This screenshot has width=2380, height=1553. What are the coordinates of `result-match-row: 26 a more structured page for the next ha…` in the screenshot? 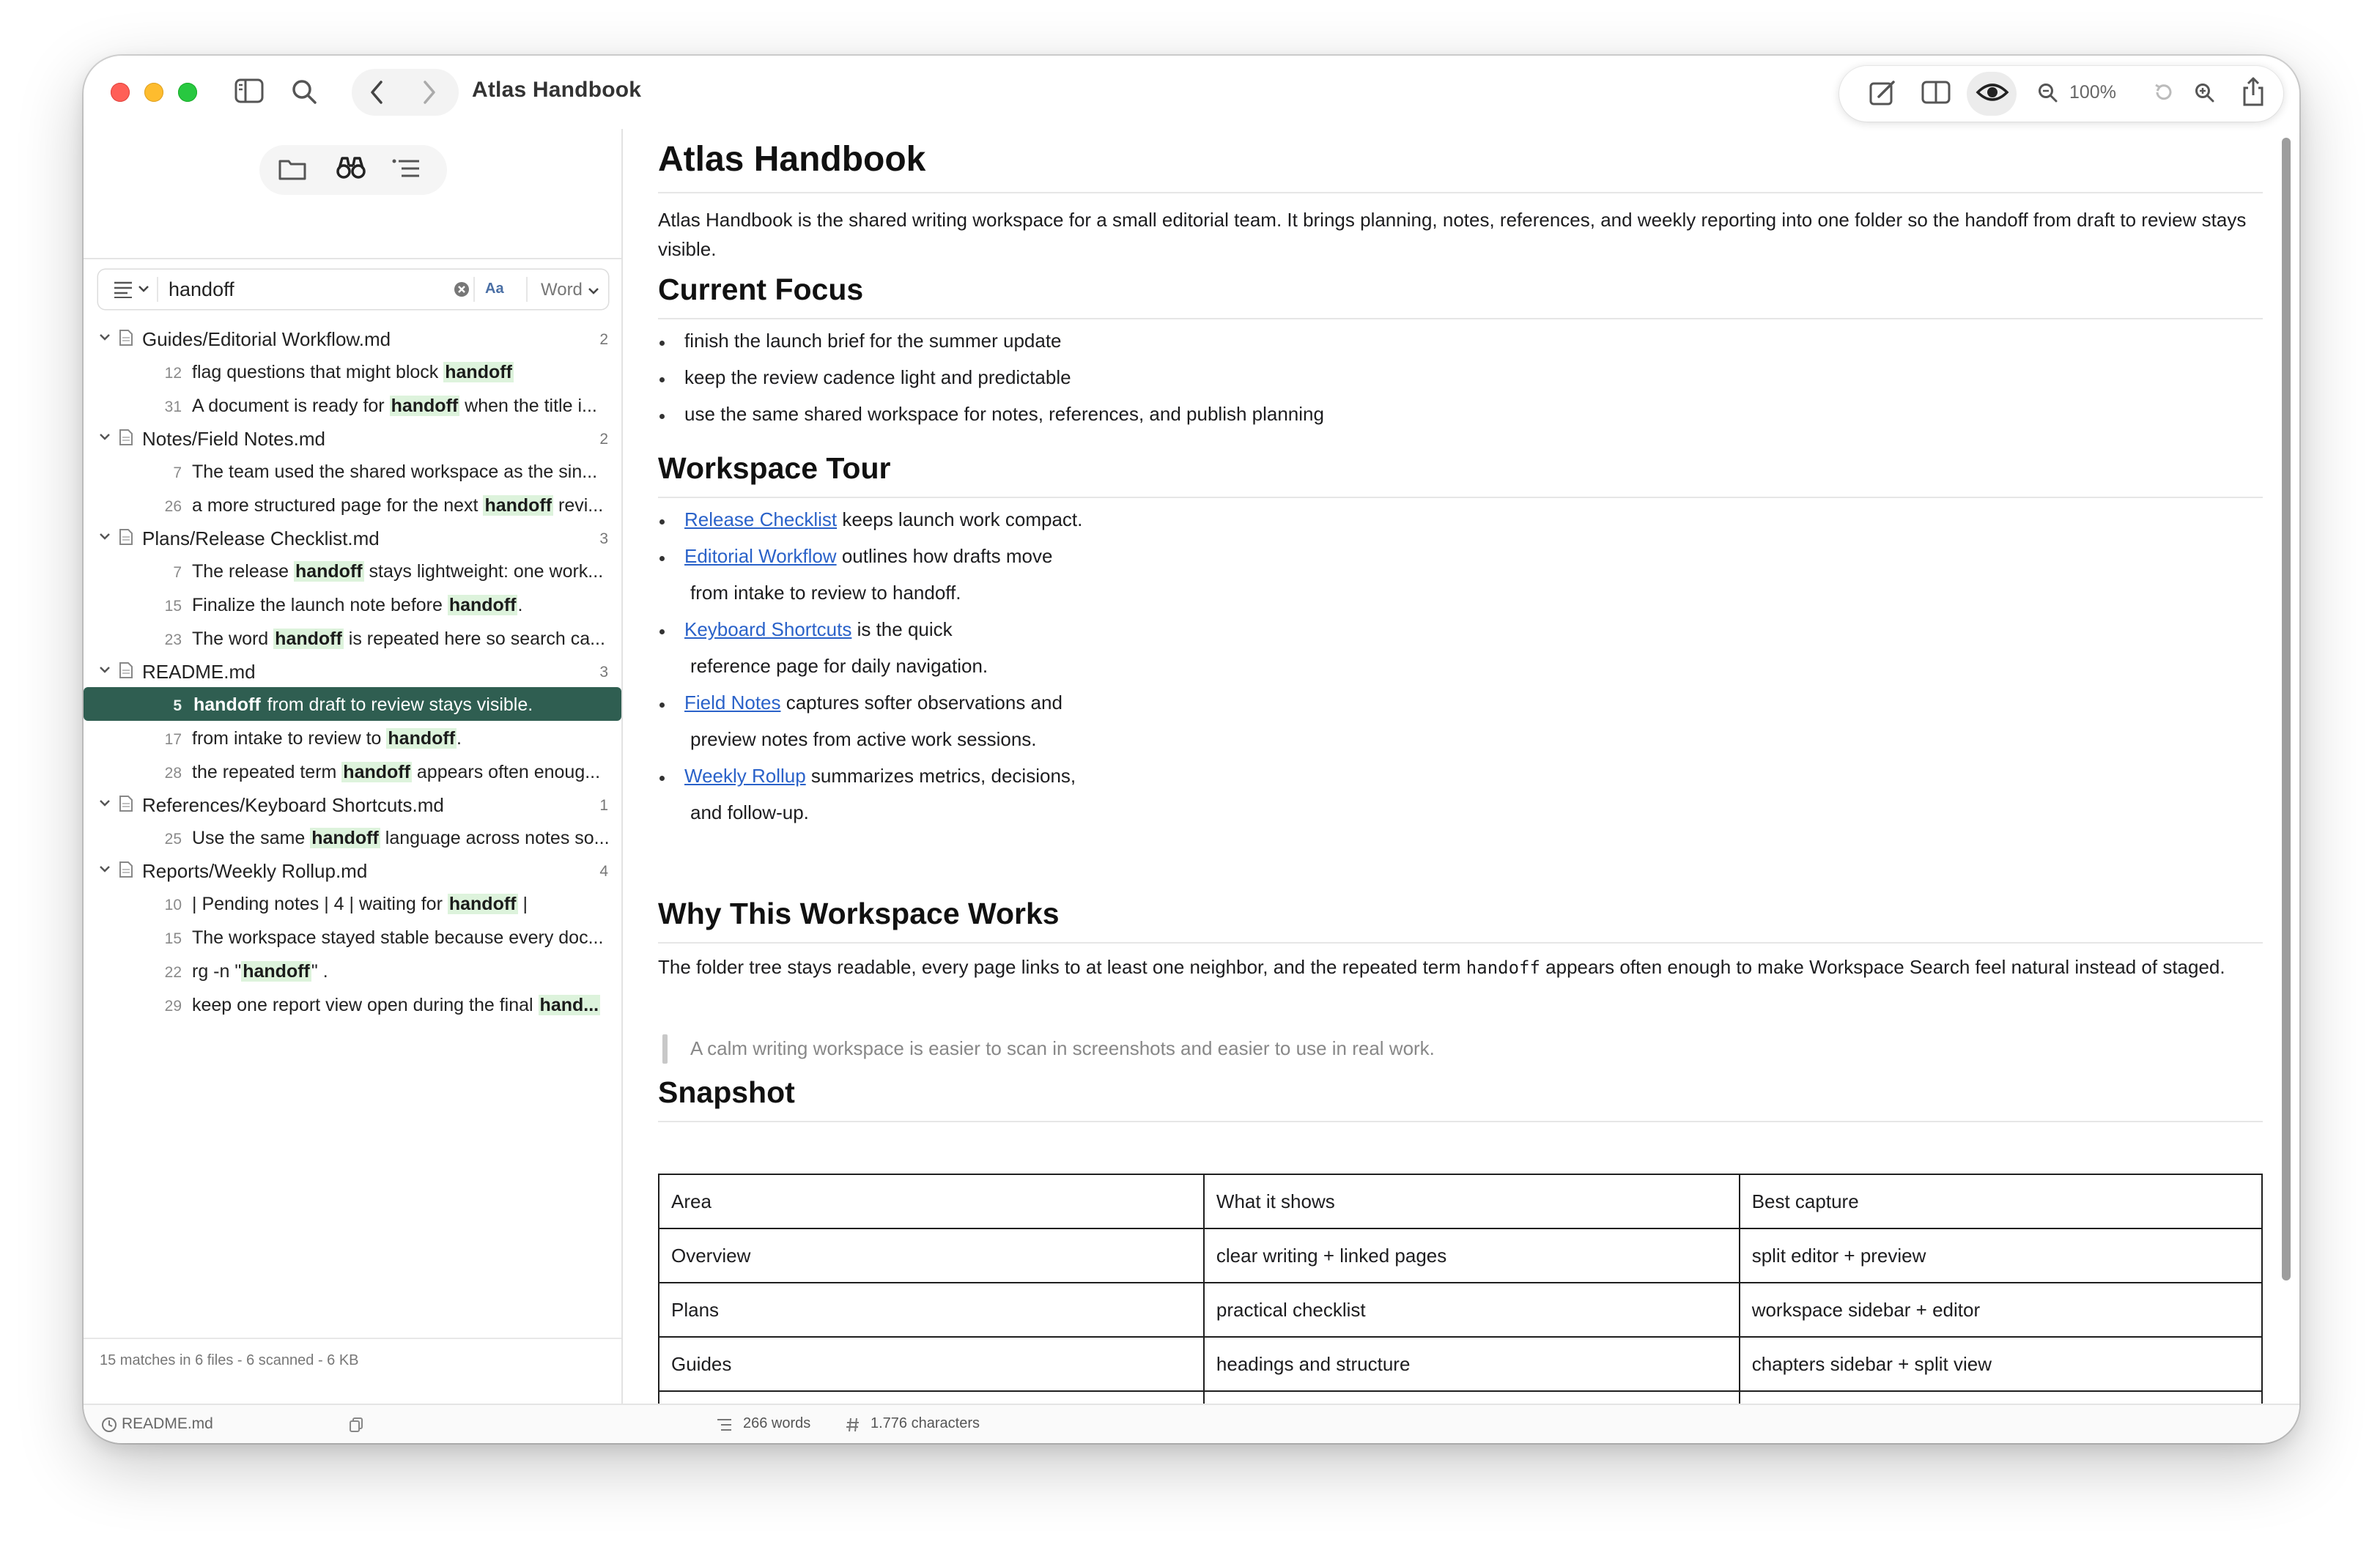 It's located at (352, 505).